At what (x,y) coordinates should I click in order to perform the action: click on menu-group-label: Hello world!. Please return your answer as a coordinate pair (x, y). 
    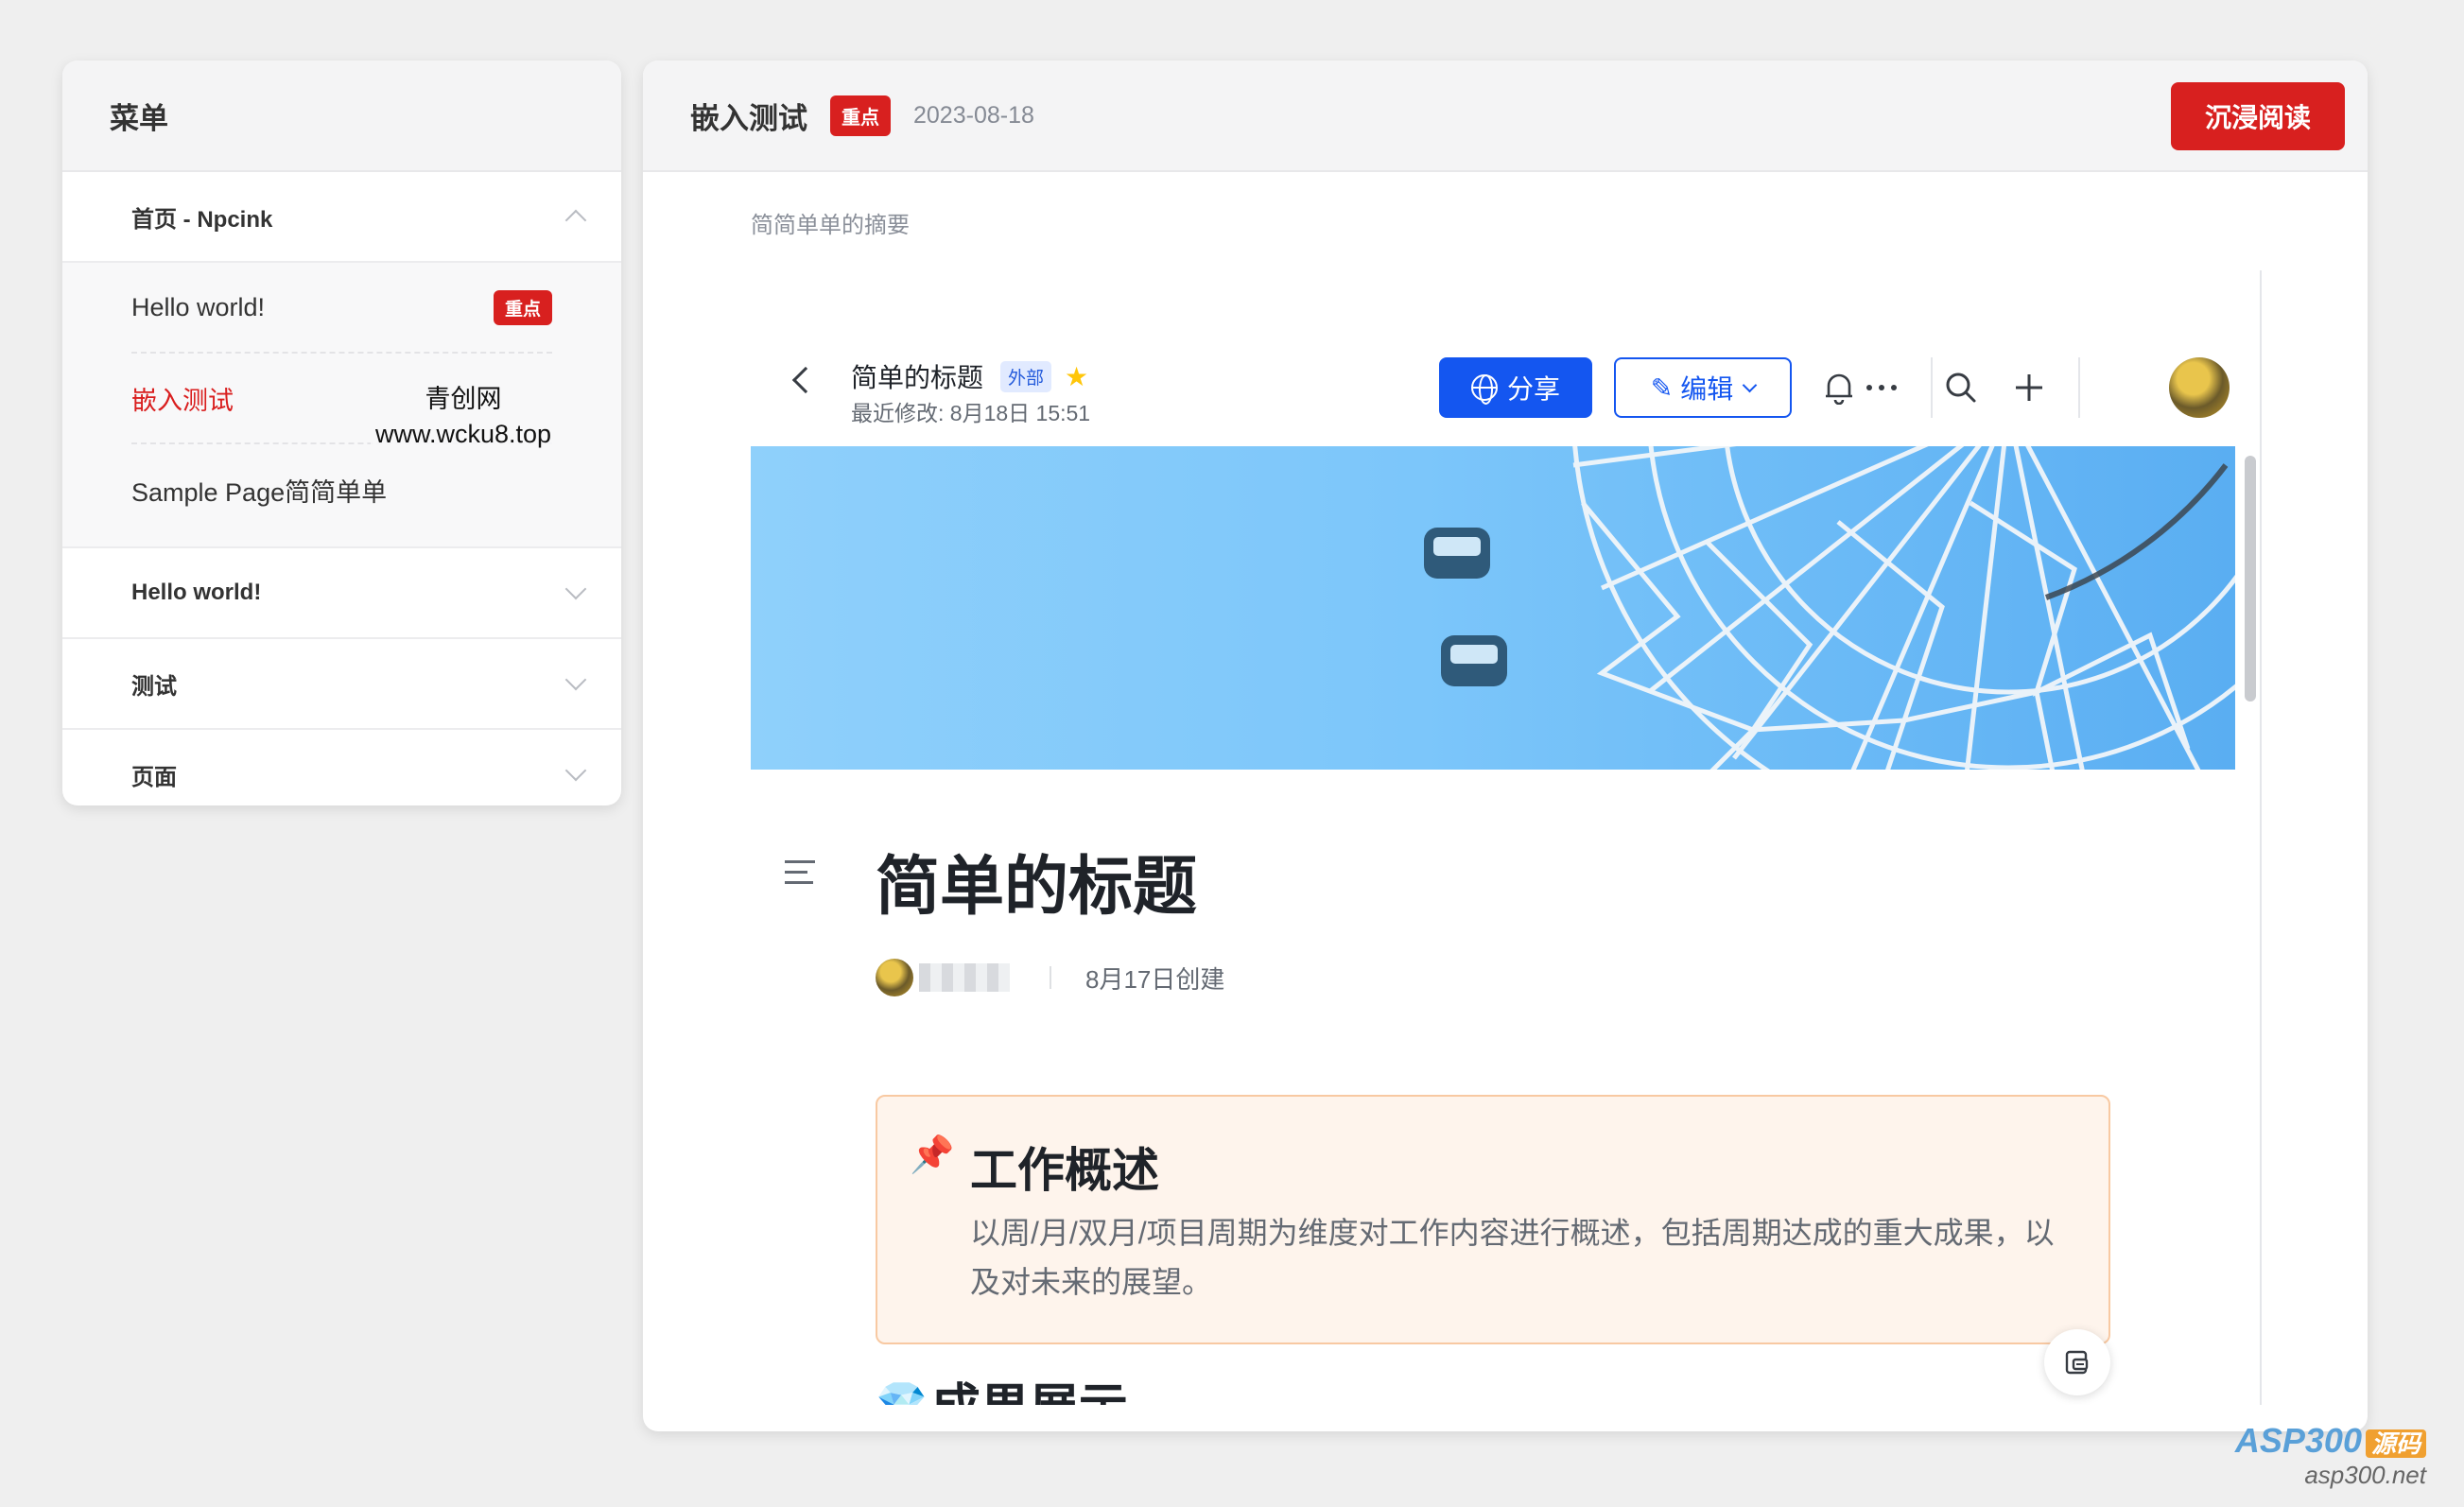
    Looking at the image, I should click on (196, 593).